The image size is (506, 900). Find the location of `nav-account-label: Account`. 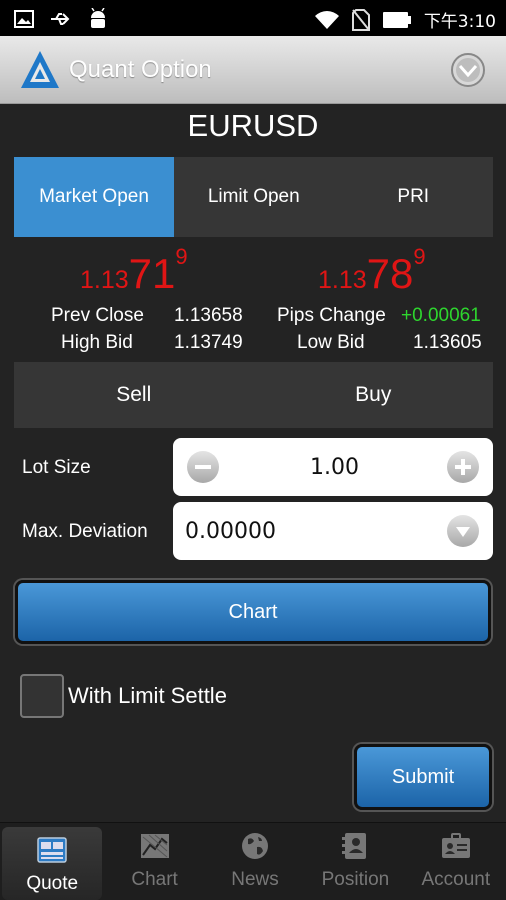

nav-account-label: Account is located at coordinates (456, 879).